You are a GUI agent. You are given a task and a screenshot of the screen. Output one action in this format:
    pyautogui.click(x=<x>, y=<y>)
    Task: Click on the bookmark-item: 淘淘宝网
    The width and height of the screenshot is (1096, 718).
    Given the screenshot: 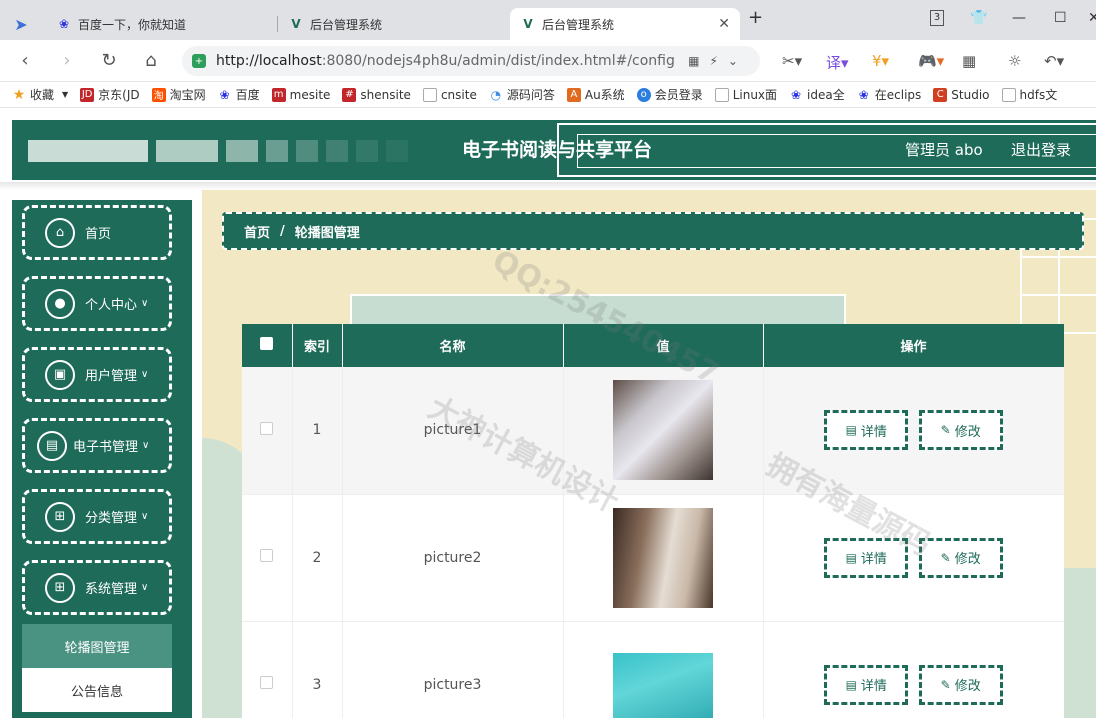 What is the action you would take?
    pyautogui.click(x=178, y=94)
    